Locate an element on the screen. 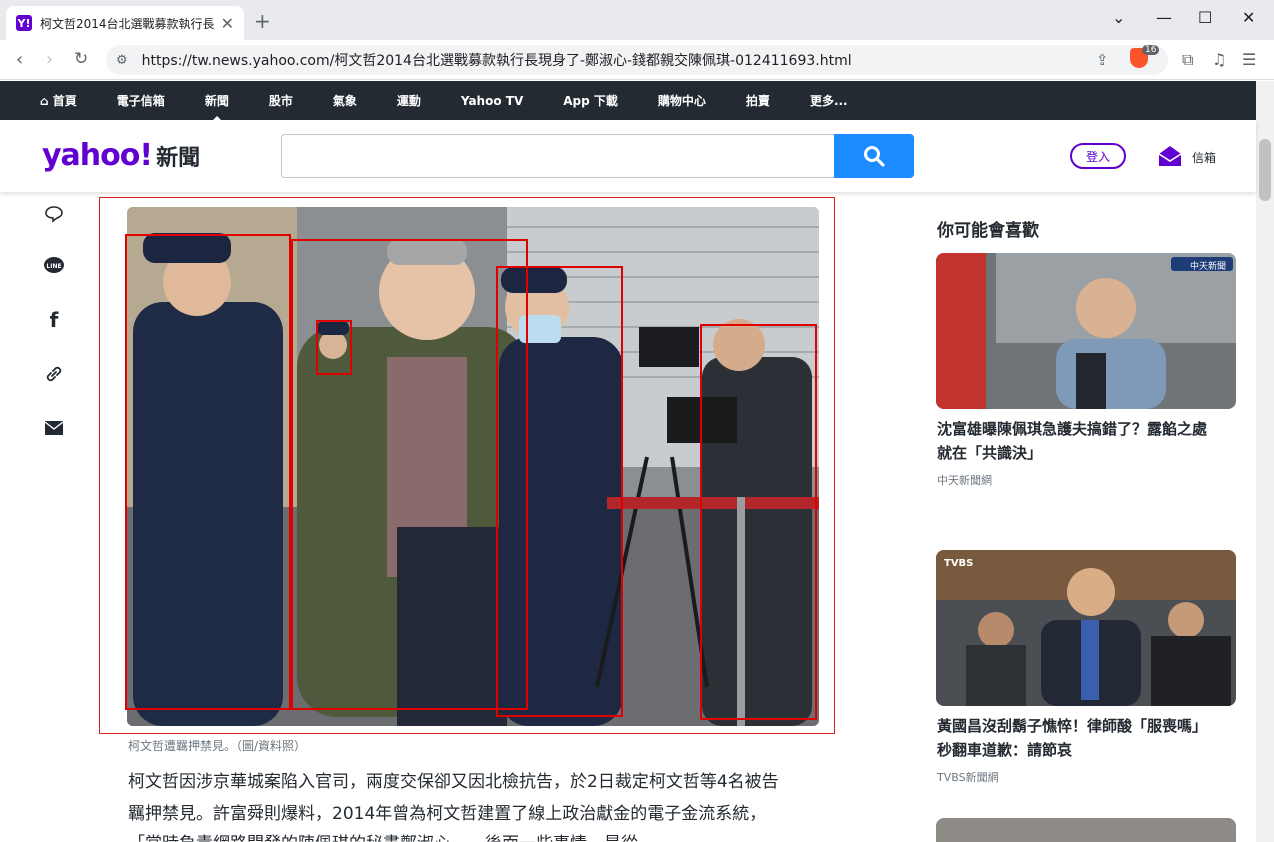 The width and height of the screenshot is (1274, 842). recommendation-title: 沈富雄曝陳佩琪急護夫搞錯了？露餡之處 就在「共識決」 is located at coordinates (1087, 441).